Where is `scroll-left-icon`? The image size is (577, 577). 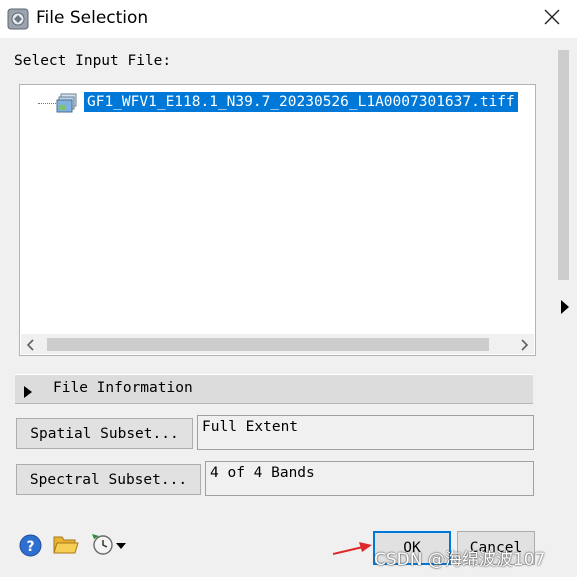
scroll-left-icon is located at coordinates (31, 344).